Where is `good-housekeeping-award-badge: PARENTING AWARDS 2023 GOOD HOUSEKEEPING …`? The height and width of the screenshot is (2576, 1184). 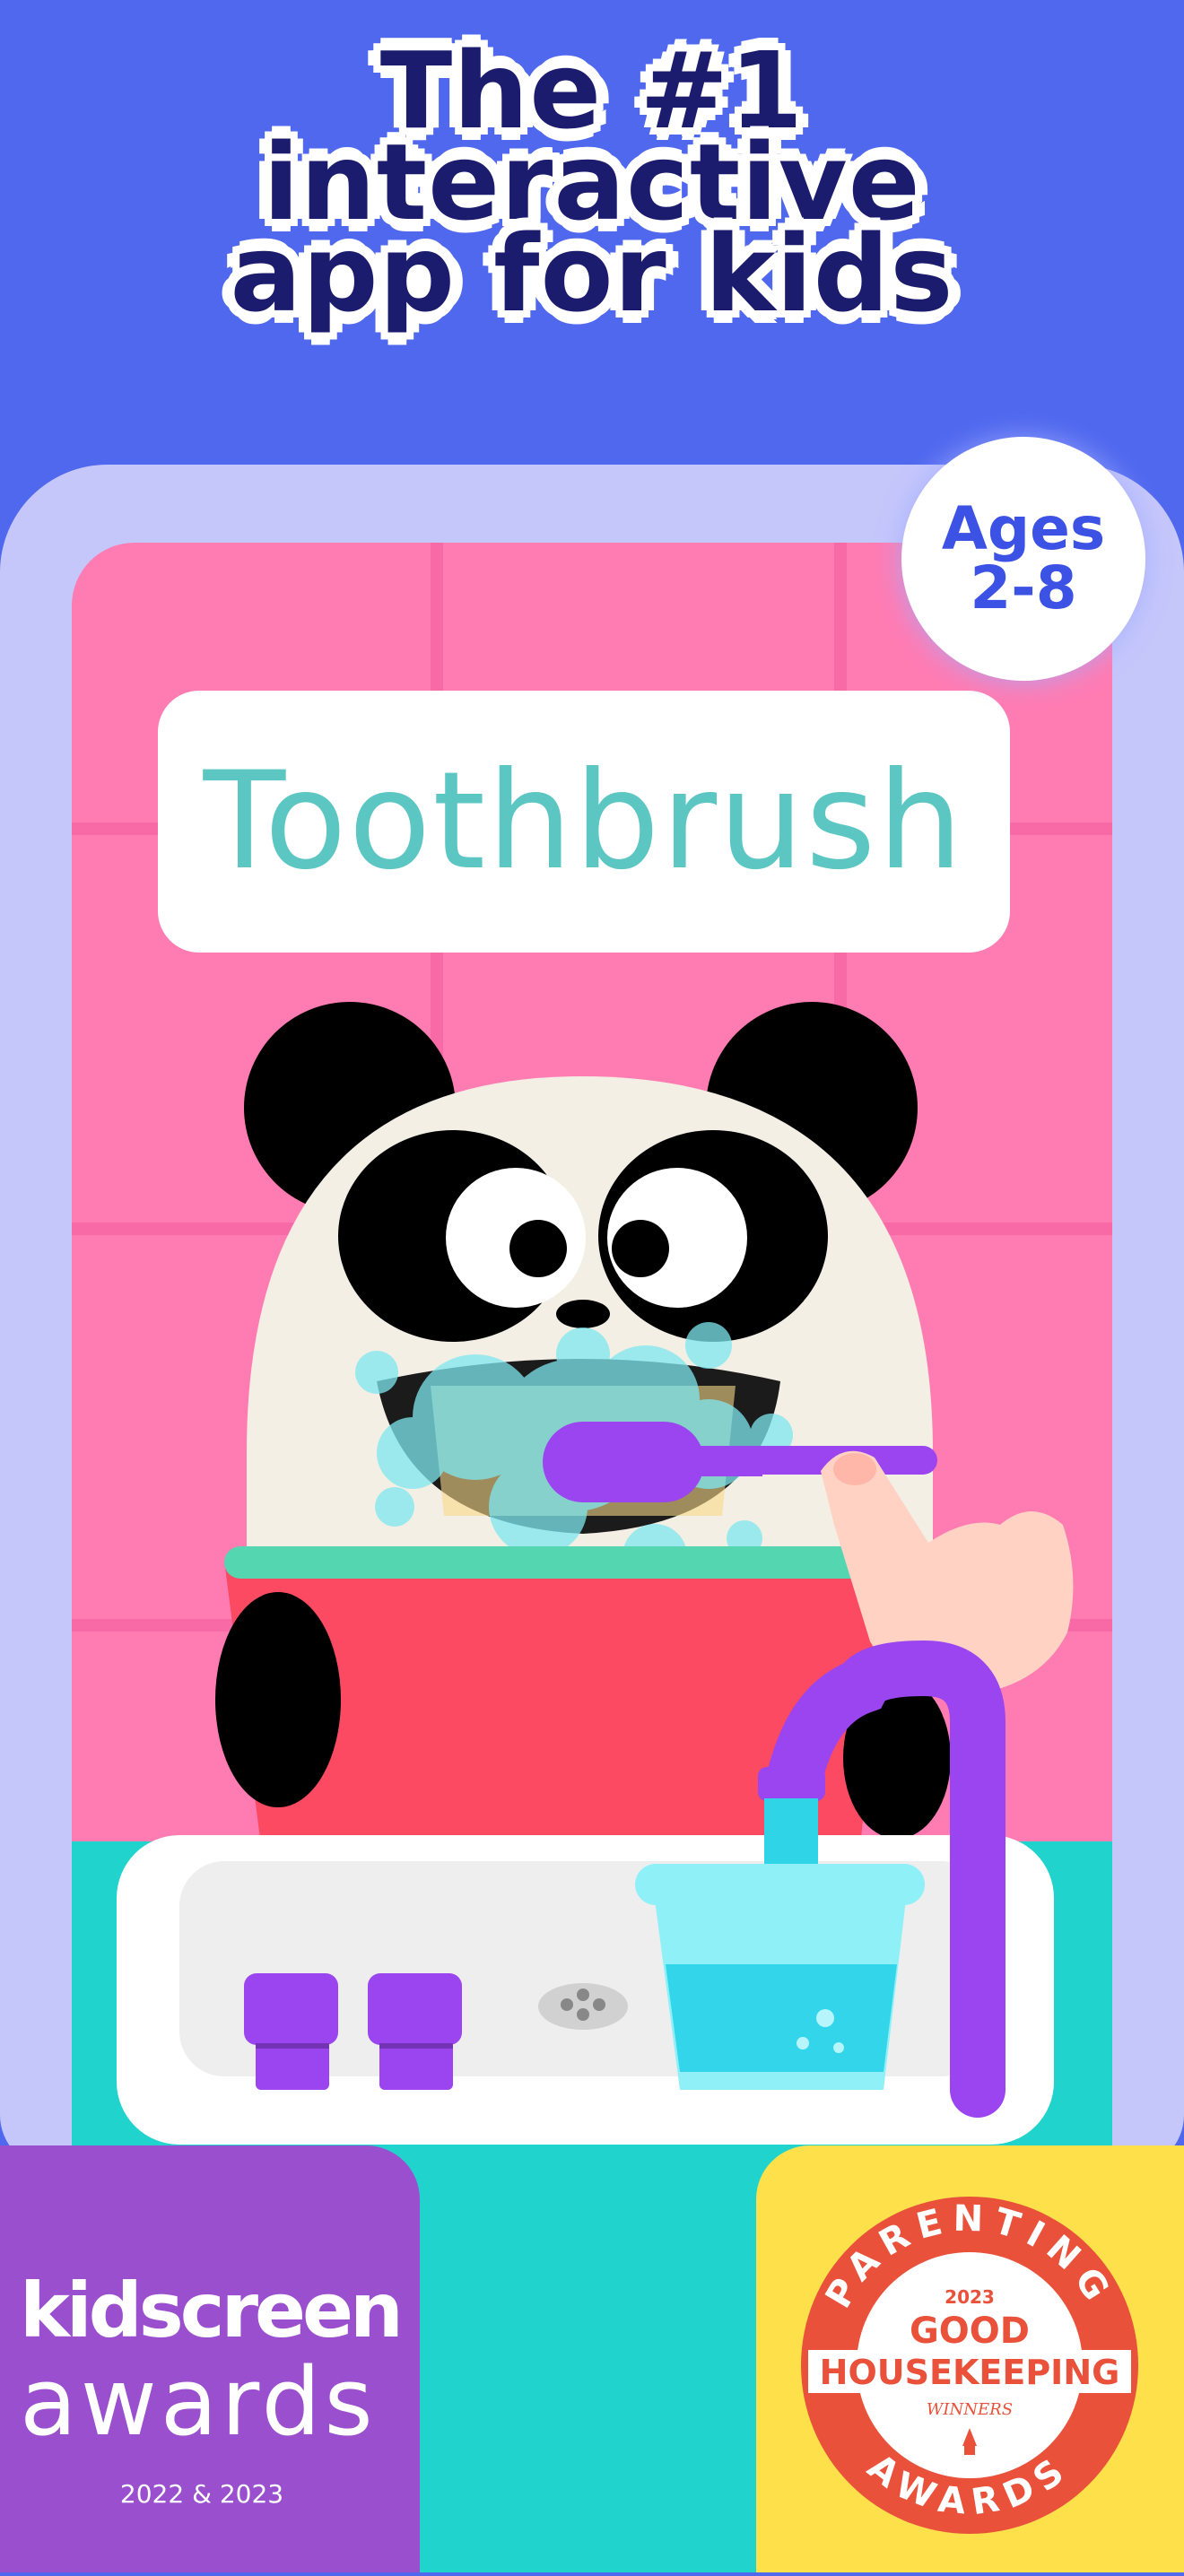 good-housekeeping-award-badge: PARENTING AWARDS 2023 GOOD HOUSEKEEPING … is located at coordinates (970, 2358).